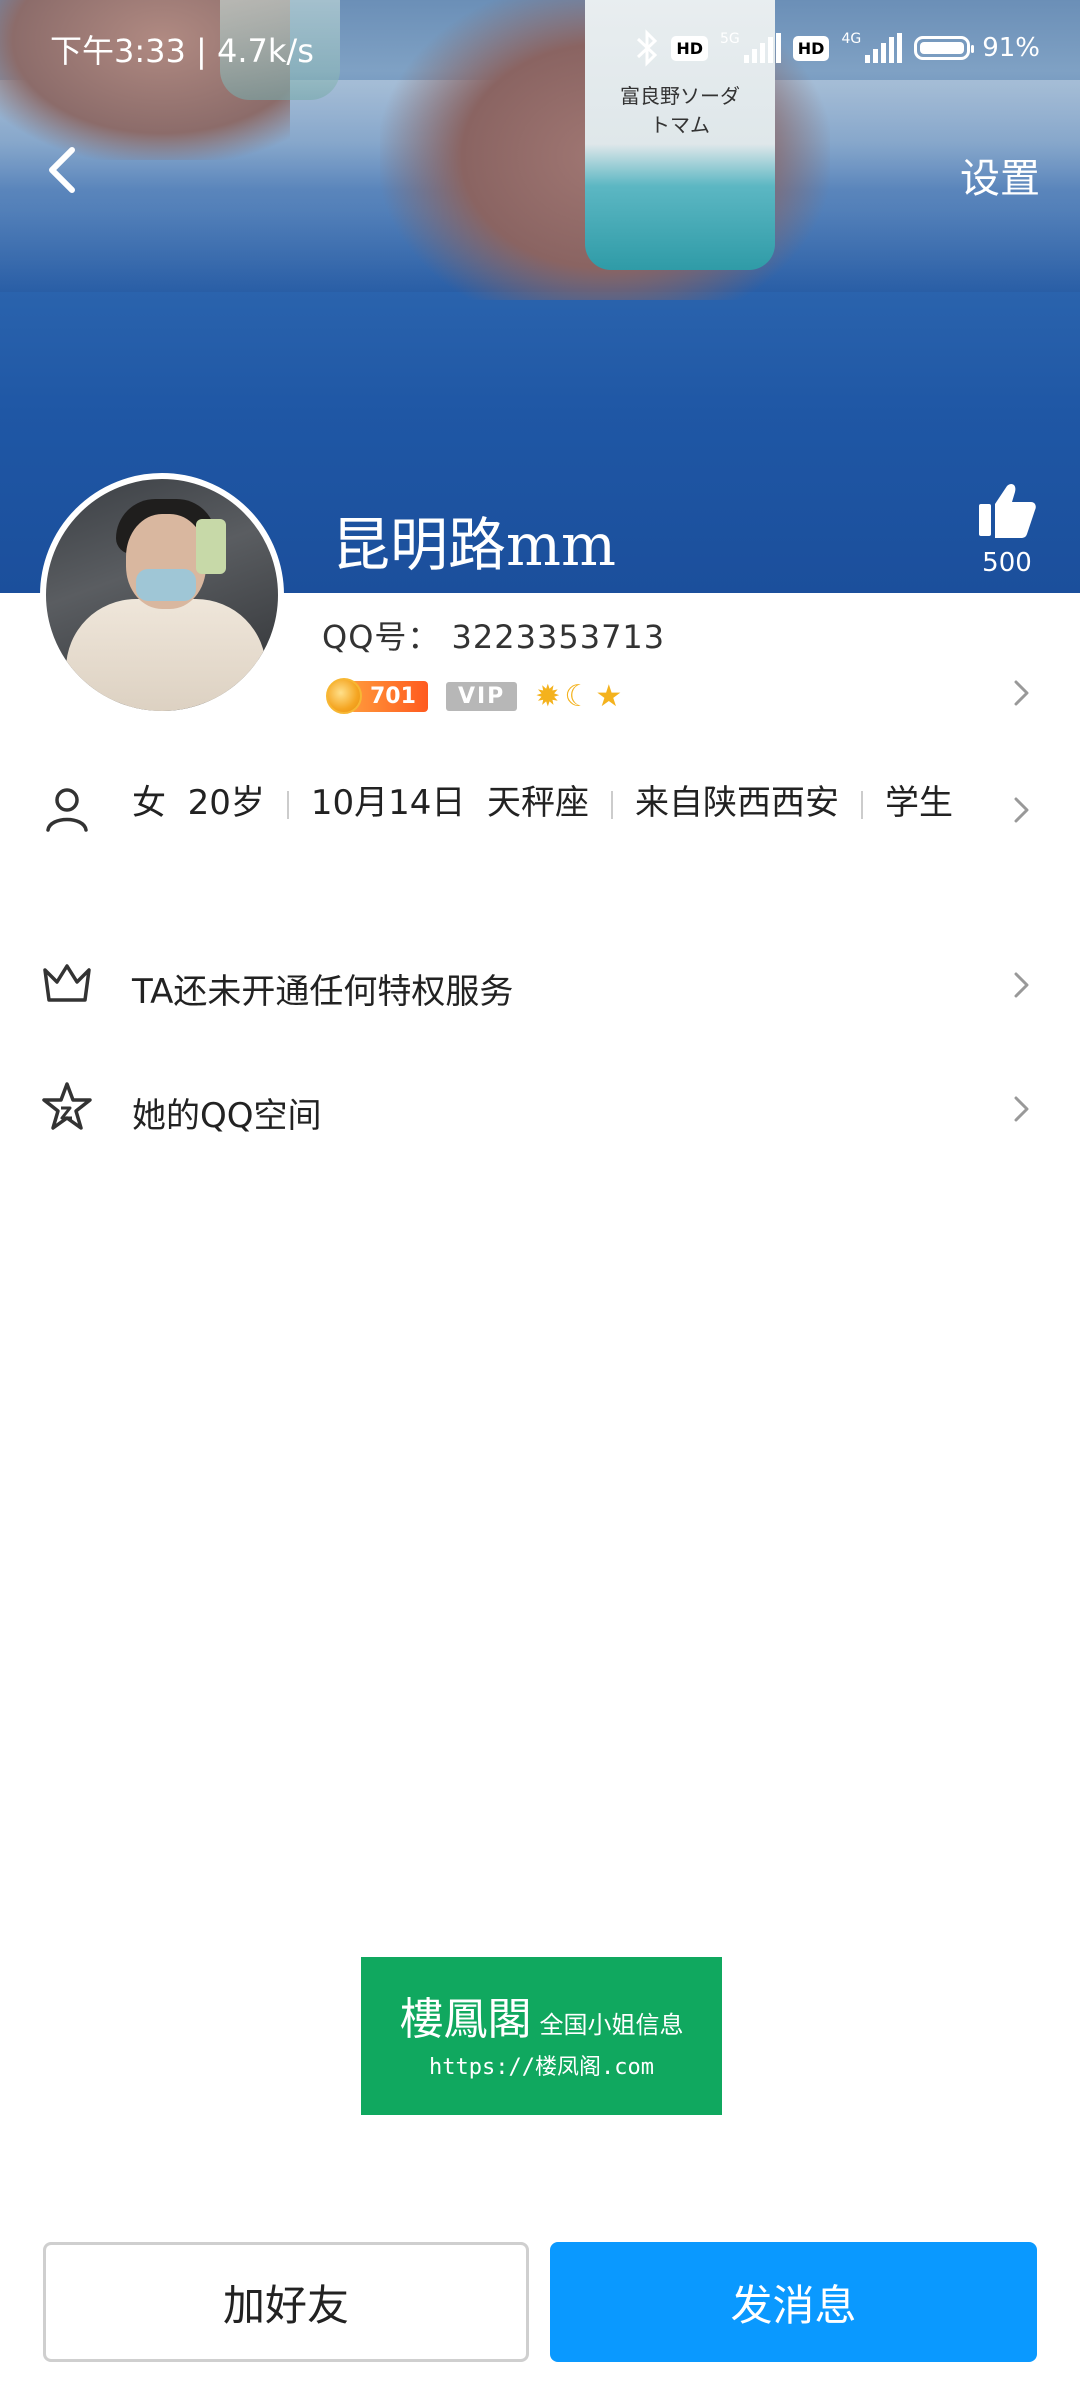 The height and width of the screenshot is (2400, 1080). I want to click on nickname: 昆明路mm, so click(474, 545).